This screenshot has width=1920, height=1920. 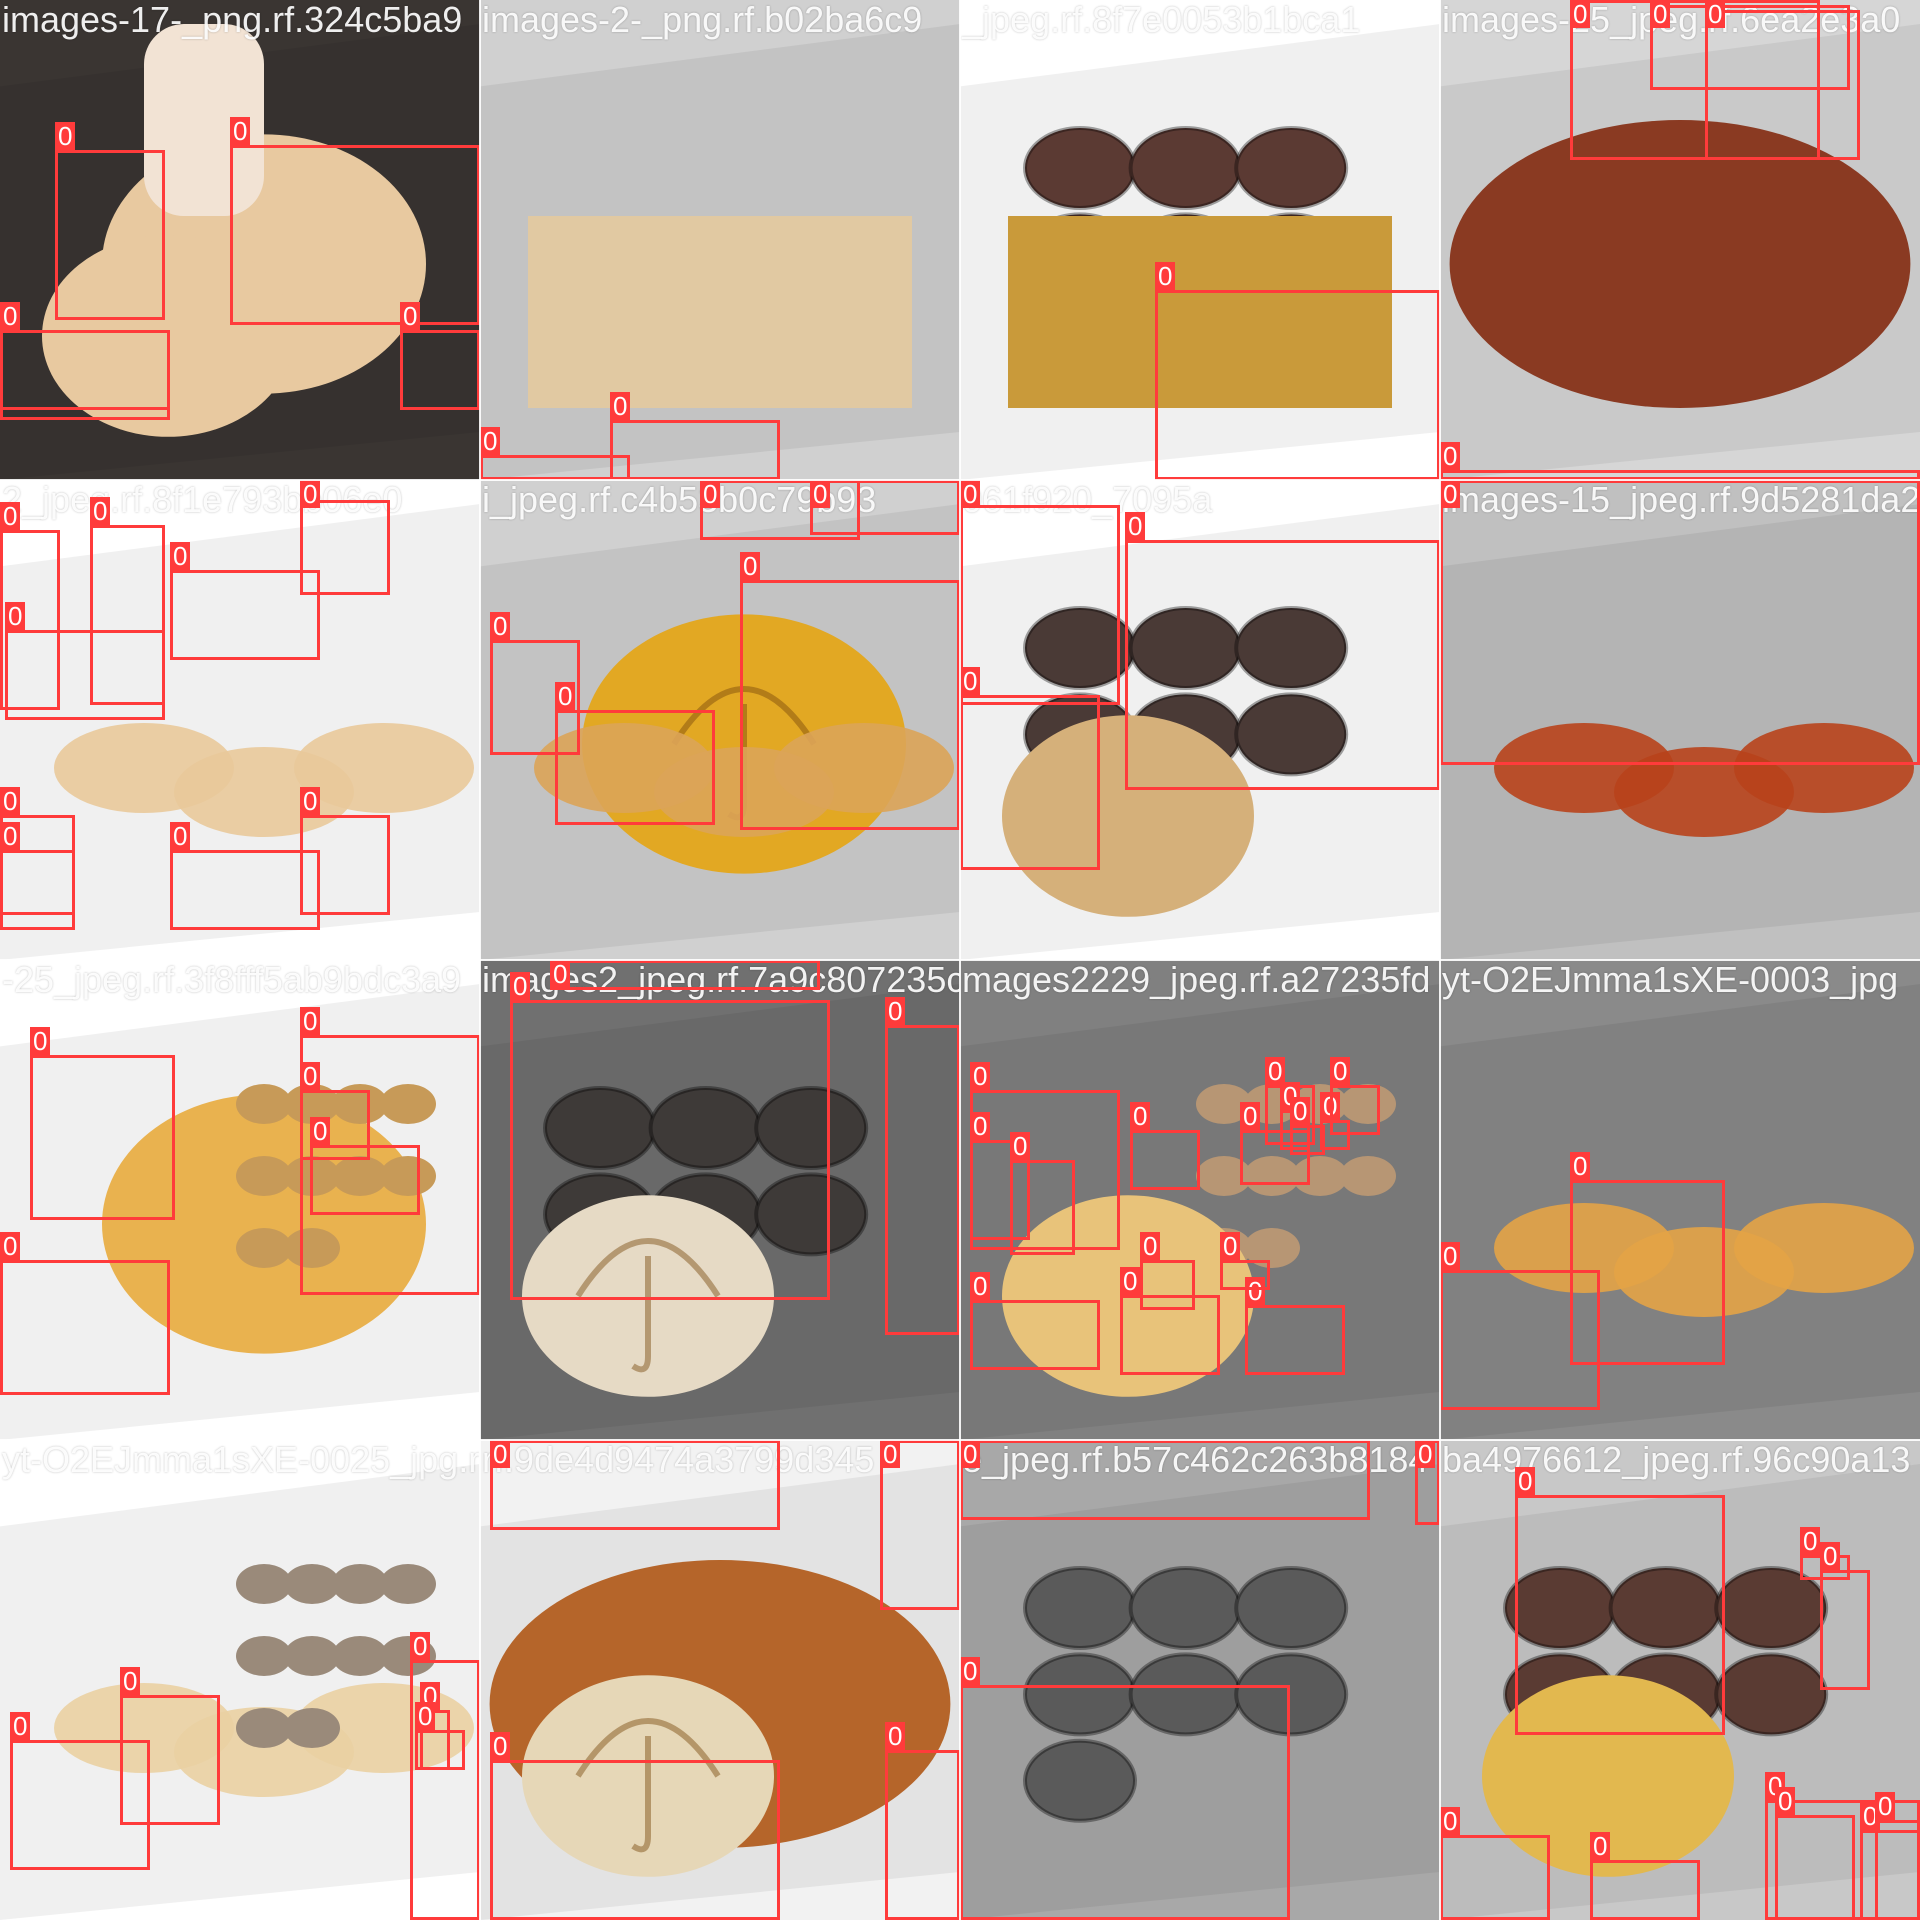 I want to click on mosaic-tile: i_jpeg.rf.c4b53b0c79b93 0 0 0 0 0, so click(x=720, y=720).